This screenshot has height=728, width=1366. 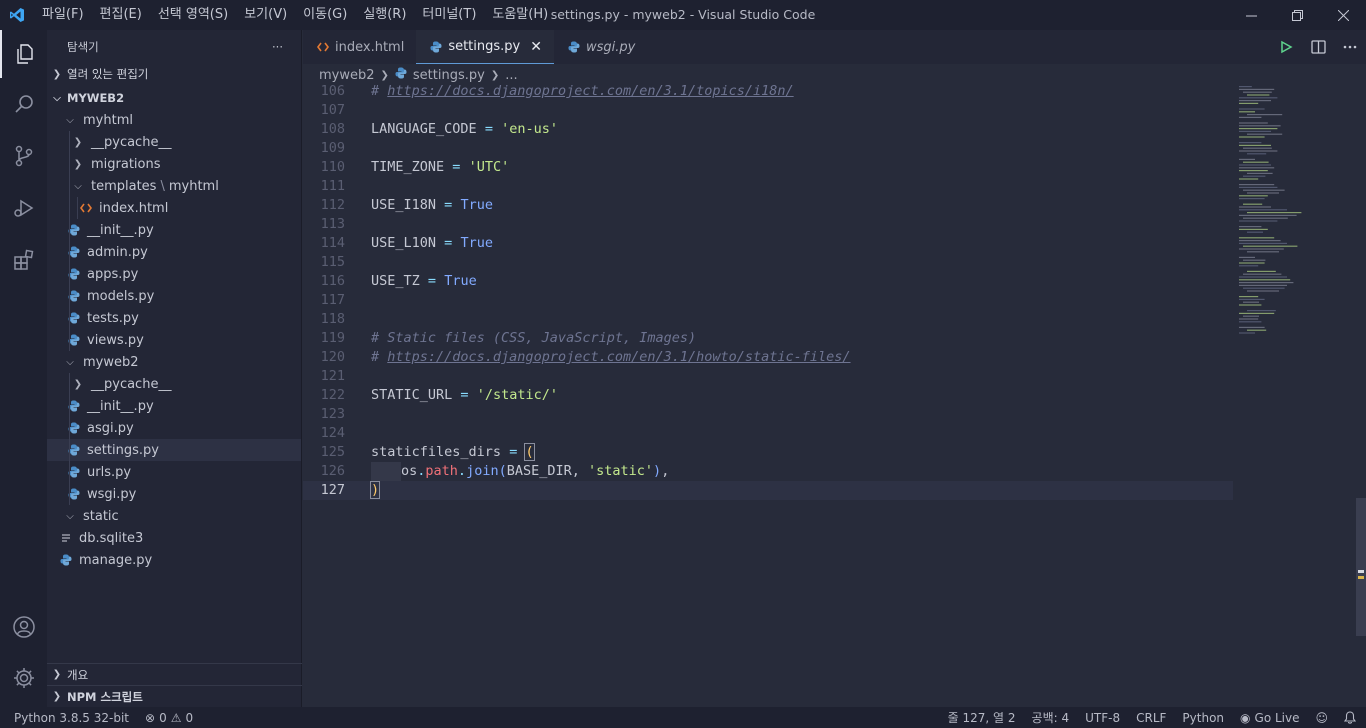 What do you see at coordinates (485, 47) in the screenshot?
I see `tab-settings-py: settings.py ✕` at bounding box center [485, 47].